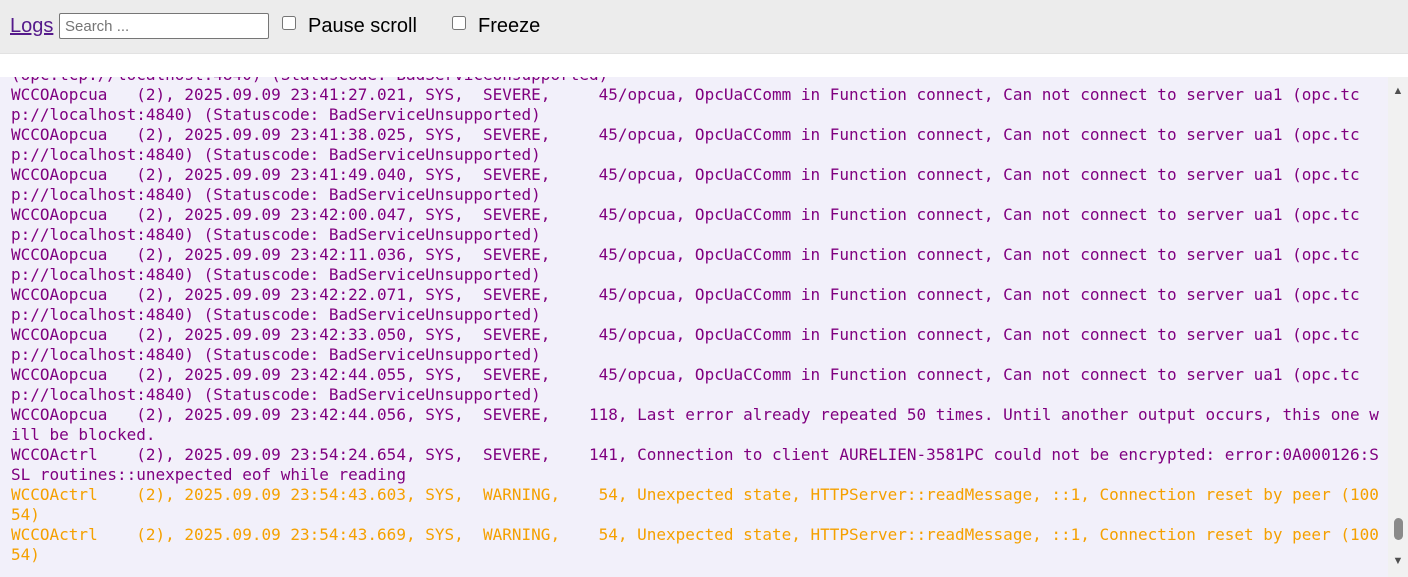  Describe the element at coordinates (31, 26) in the screenshot. I see `logs-link: Logs` at that location.